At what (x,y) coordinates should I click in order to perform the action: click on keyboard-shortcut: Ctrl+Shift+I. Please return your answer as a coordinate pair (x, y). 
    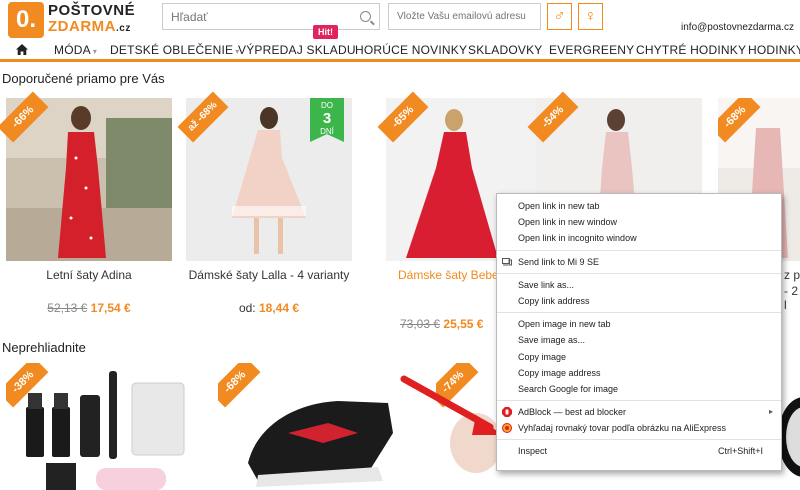
    Looking at the image, I should click on (740, 451).